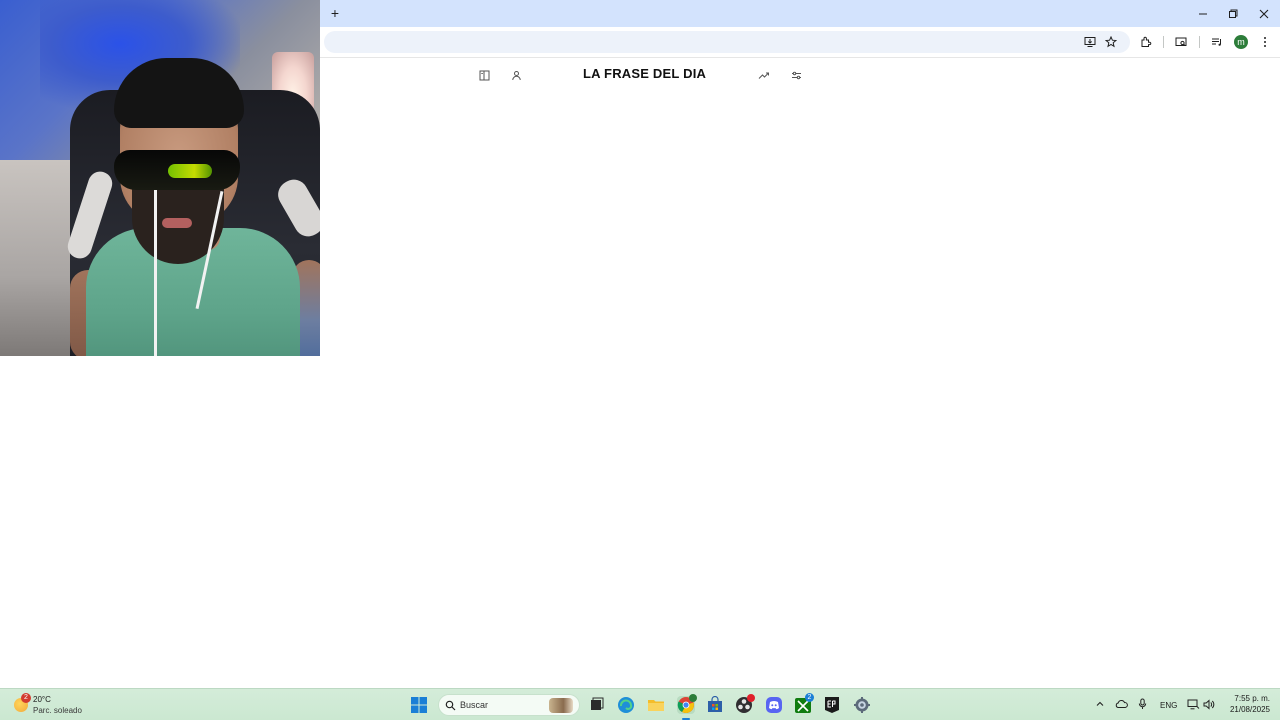 This screenshot has width=1280, height=720. I want to click on xbox-app: 2, so click(804, 703).